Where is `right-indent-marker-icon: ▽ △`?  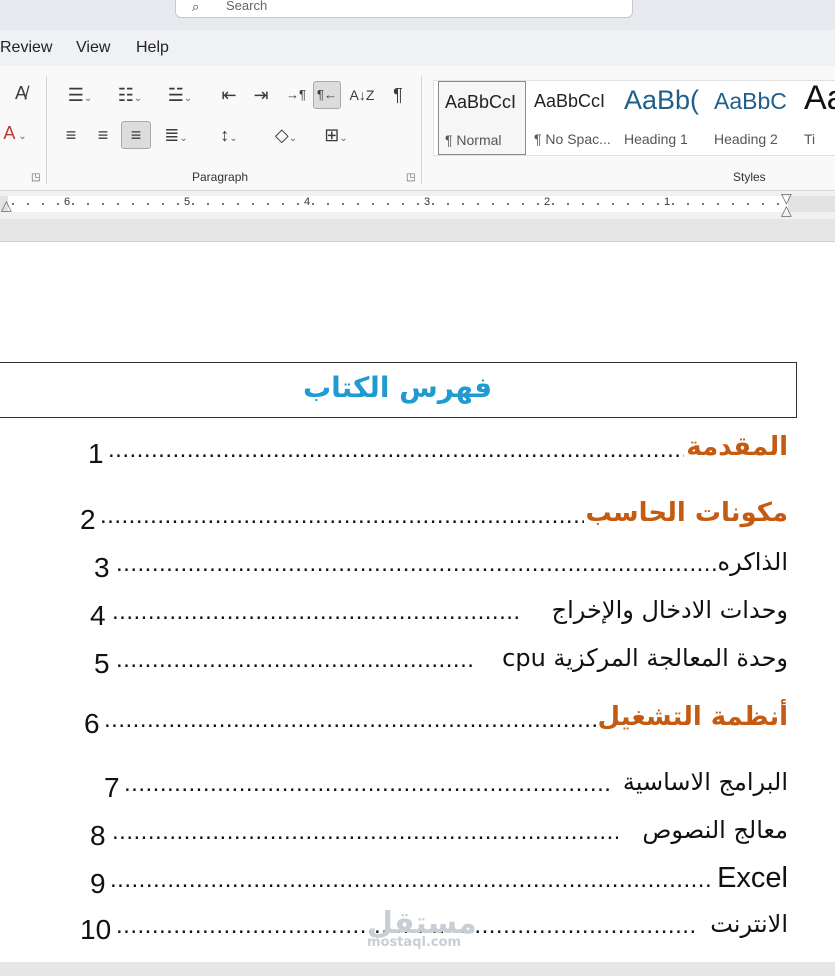
right-indent-marker-icon: ▽ △ is located at coordinates (786, 204).